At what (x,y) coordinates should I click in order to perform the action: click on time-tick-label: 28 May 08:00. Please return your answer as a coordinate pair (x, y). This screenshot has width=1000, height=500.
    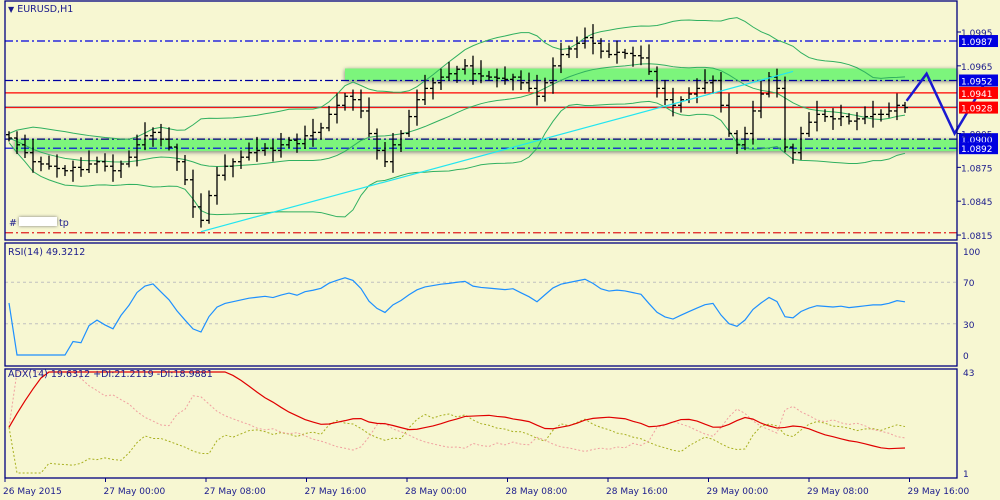
    Looking at the image, I should click on (537, 492).